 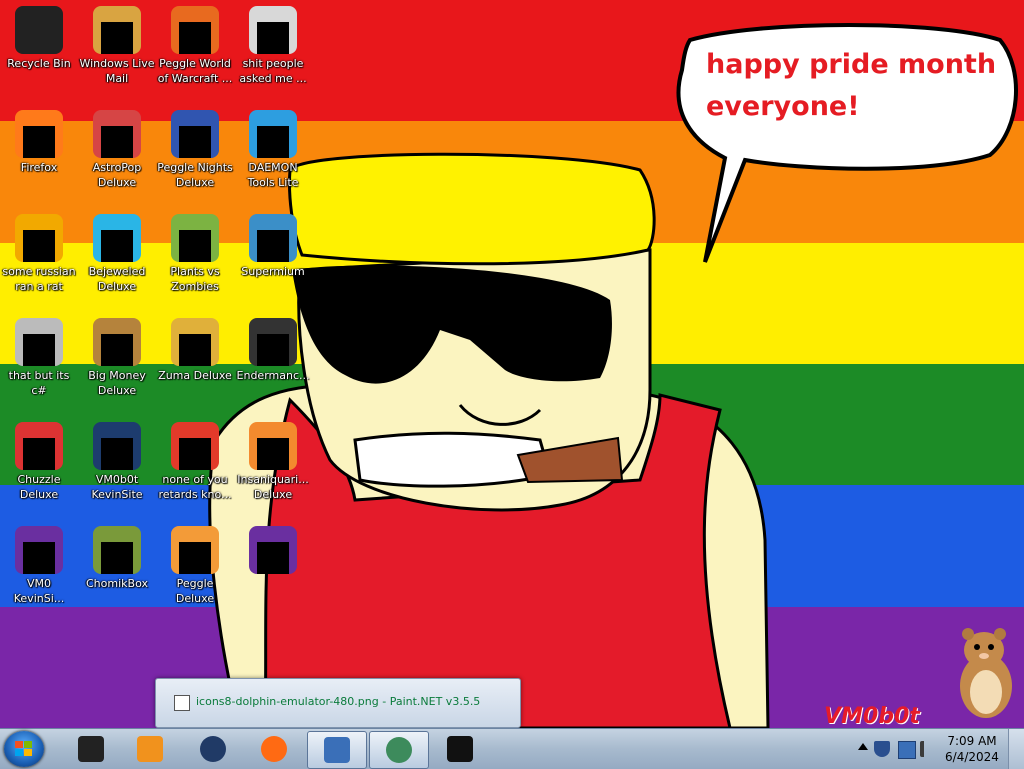 I want to click on volume-icon, so click(x=930, y=749).